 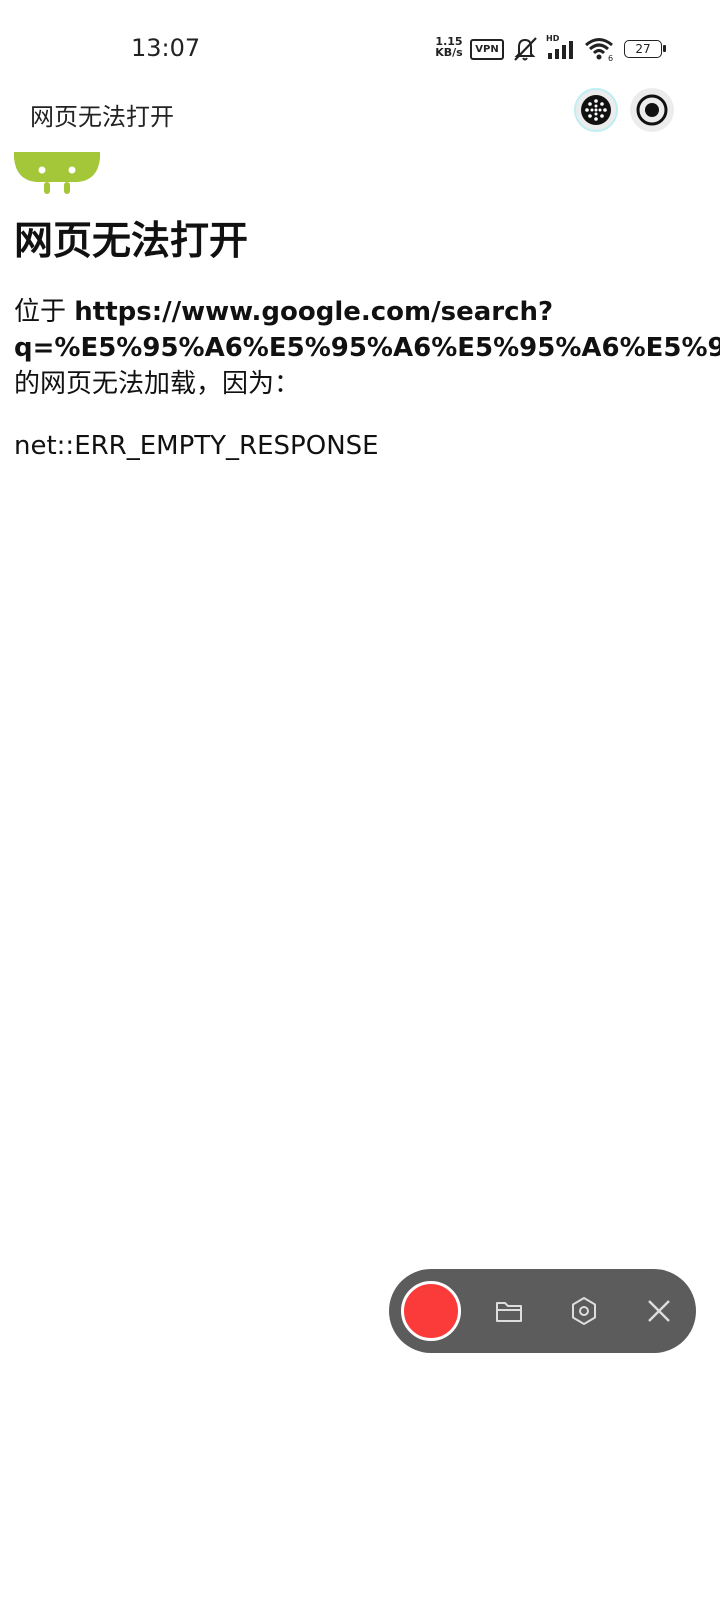 I want to click on battery-icon: 27, so click(x=643, y=49).